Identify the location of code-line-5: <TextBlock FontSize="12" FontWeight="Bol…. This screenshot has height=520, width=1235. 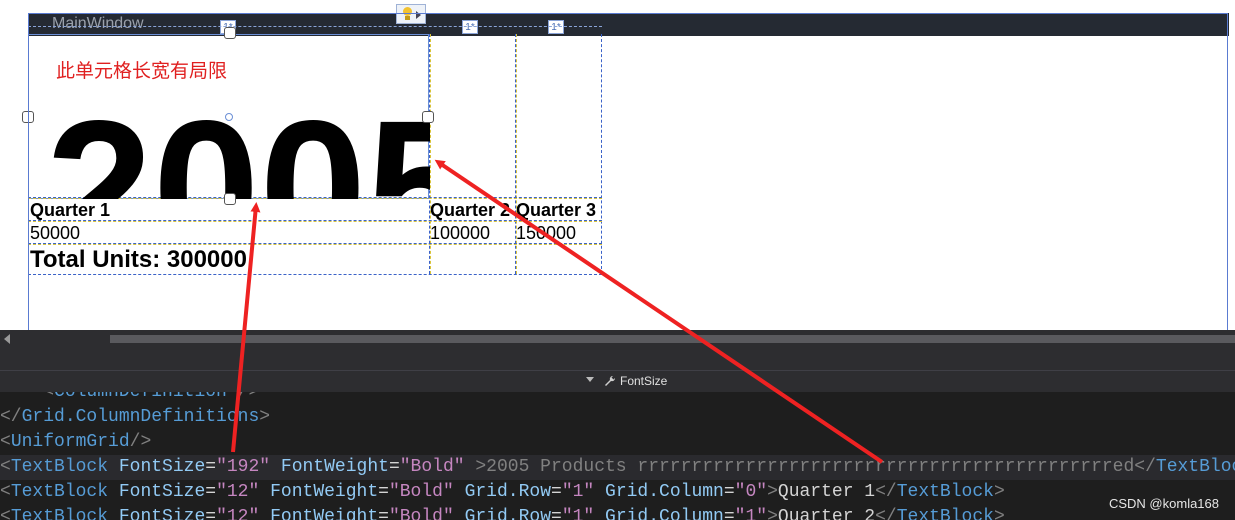
(502, 492).